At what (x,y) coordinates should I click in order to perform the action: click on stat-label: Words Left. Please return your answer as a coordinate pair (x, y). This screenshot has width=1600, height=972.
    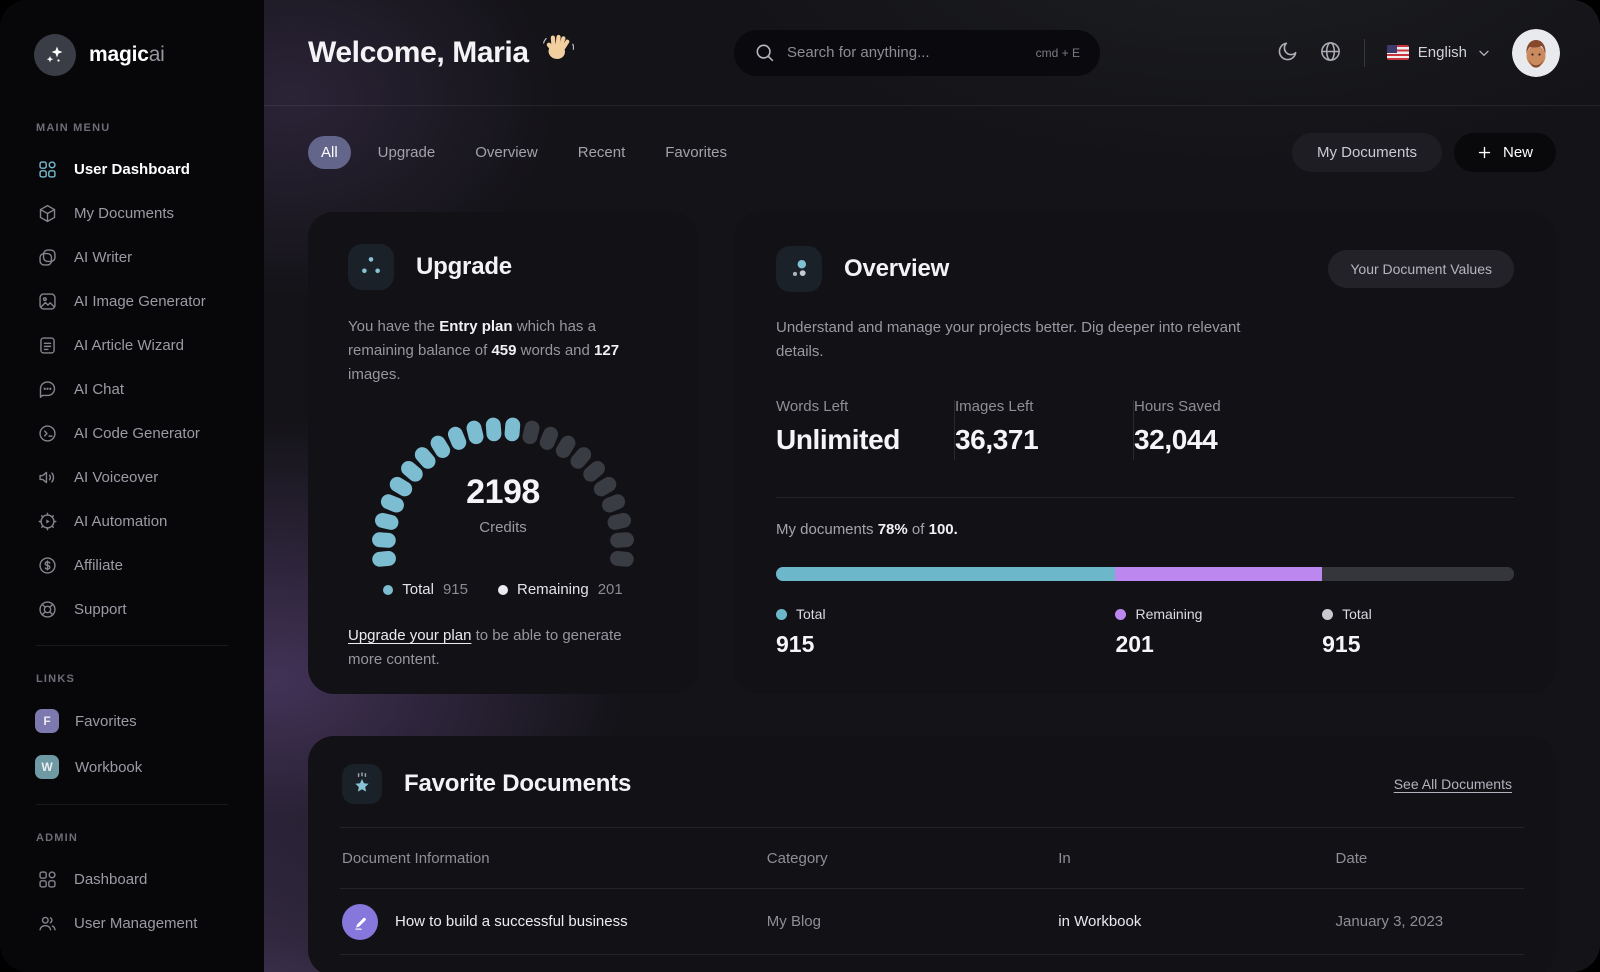
    Looking at the image, I should click on (812, 406).